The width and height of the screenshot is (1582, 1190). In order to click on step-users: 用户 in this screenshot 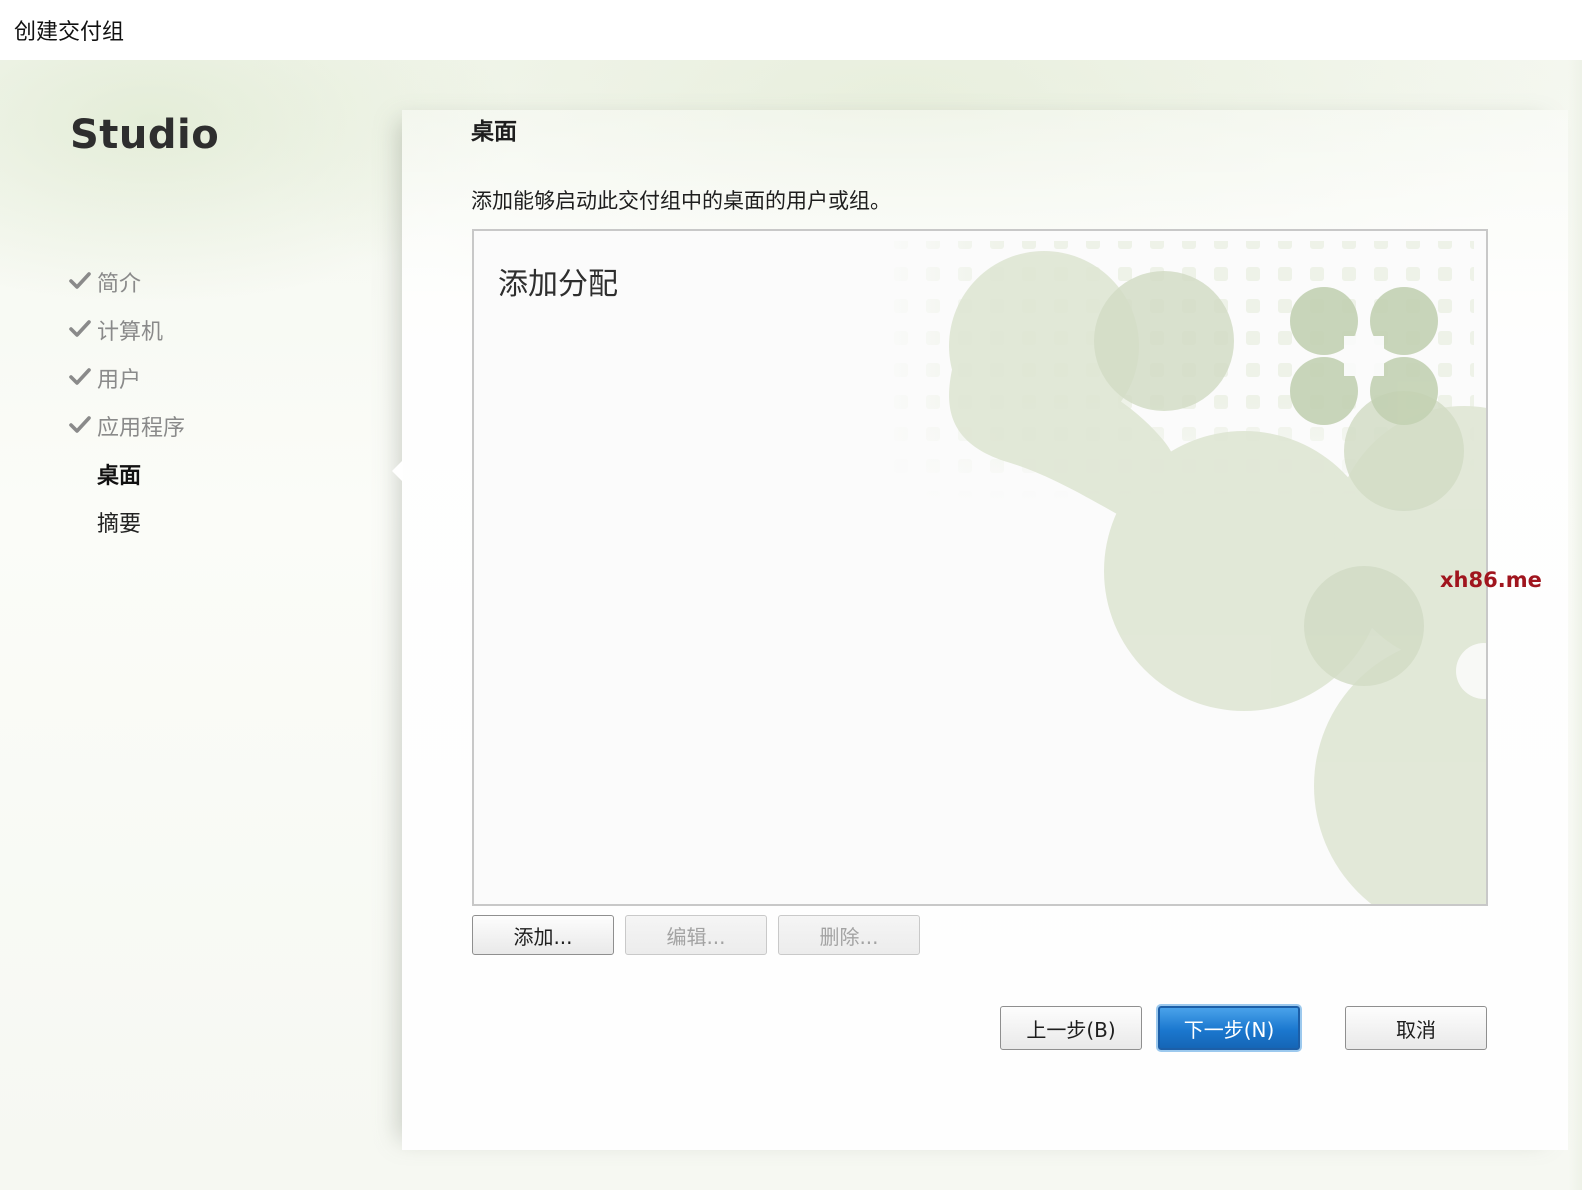, I will do `click(216, 382)`.